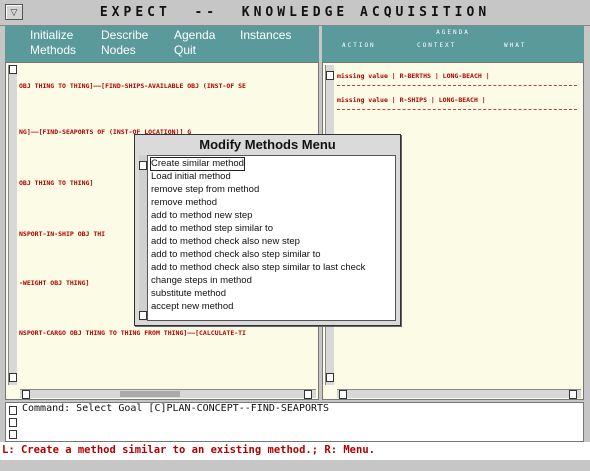 This screenshot has width=590, height=471. I want to click on menu-initialize: Initialize, so click(51, 35).